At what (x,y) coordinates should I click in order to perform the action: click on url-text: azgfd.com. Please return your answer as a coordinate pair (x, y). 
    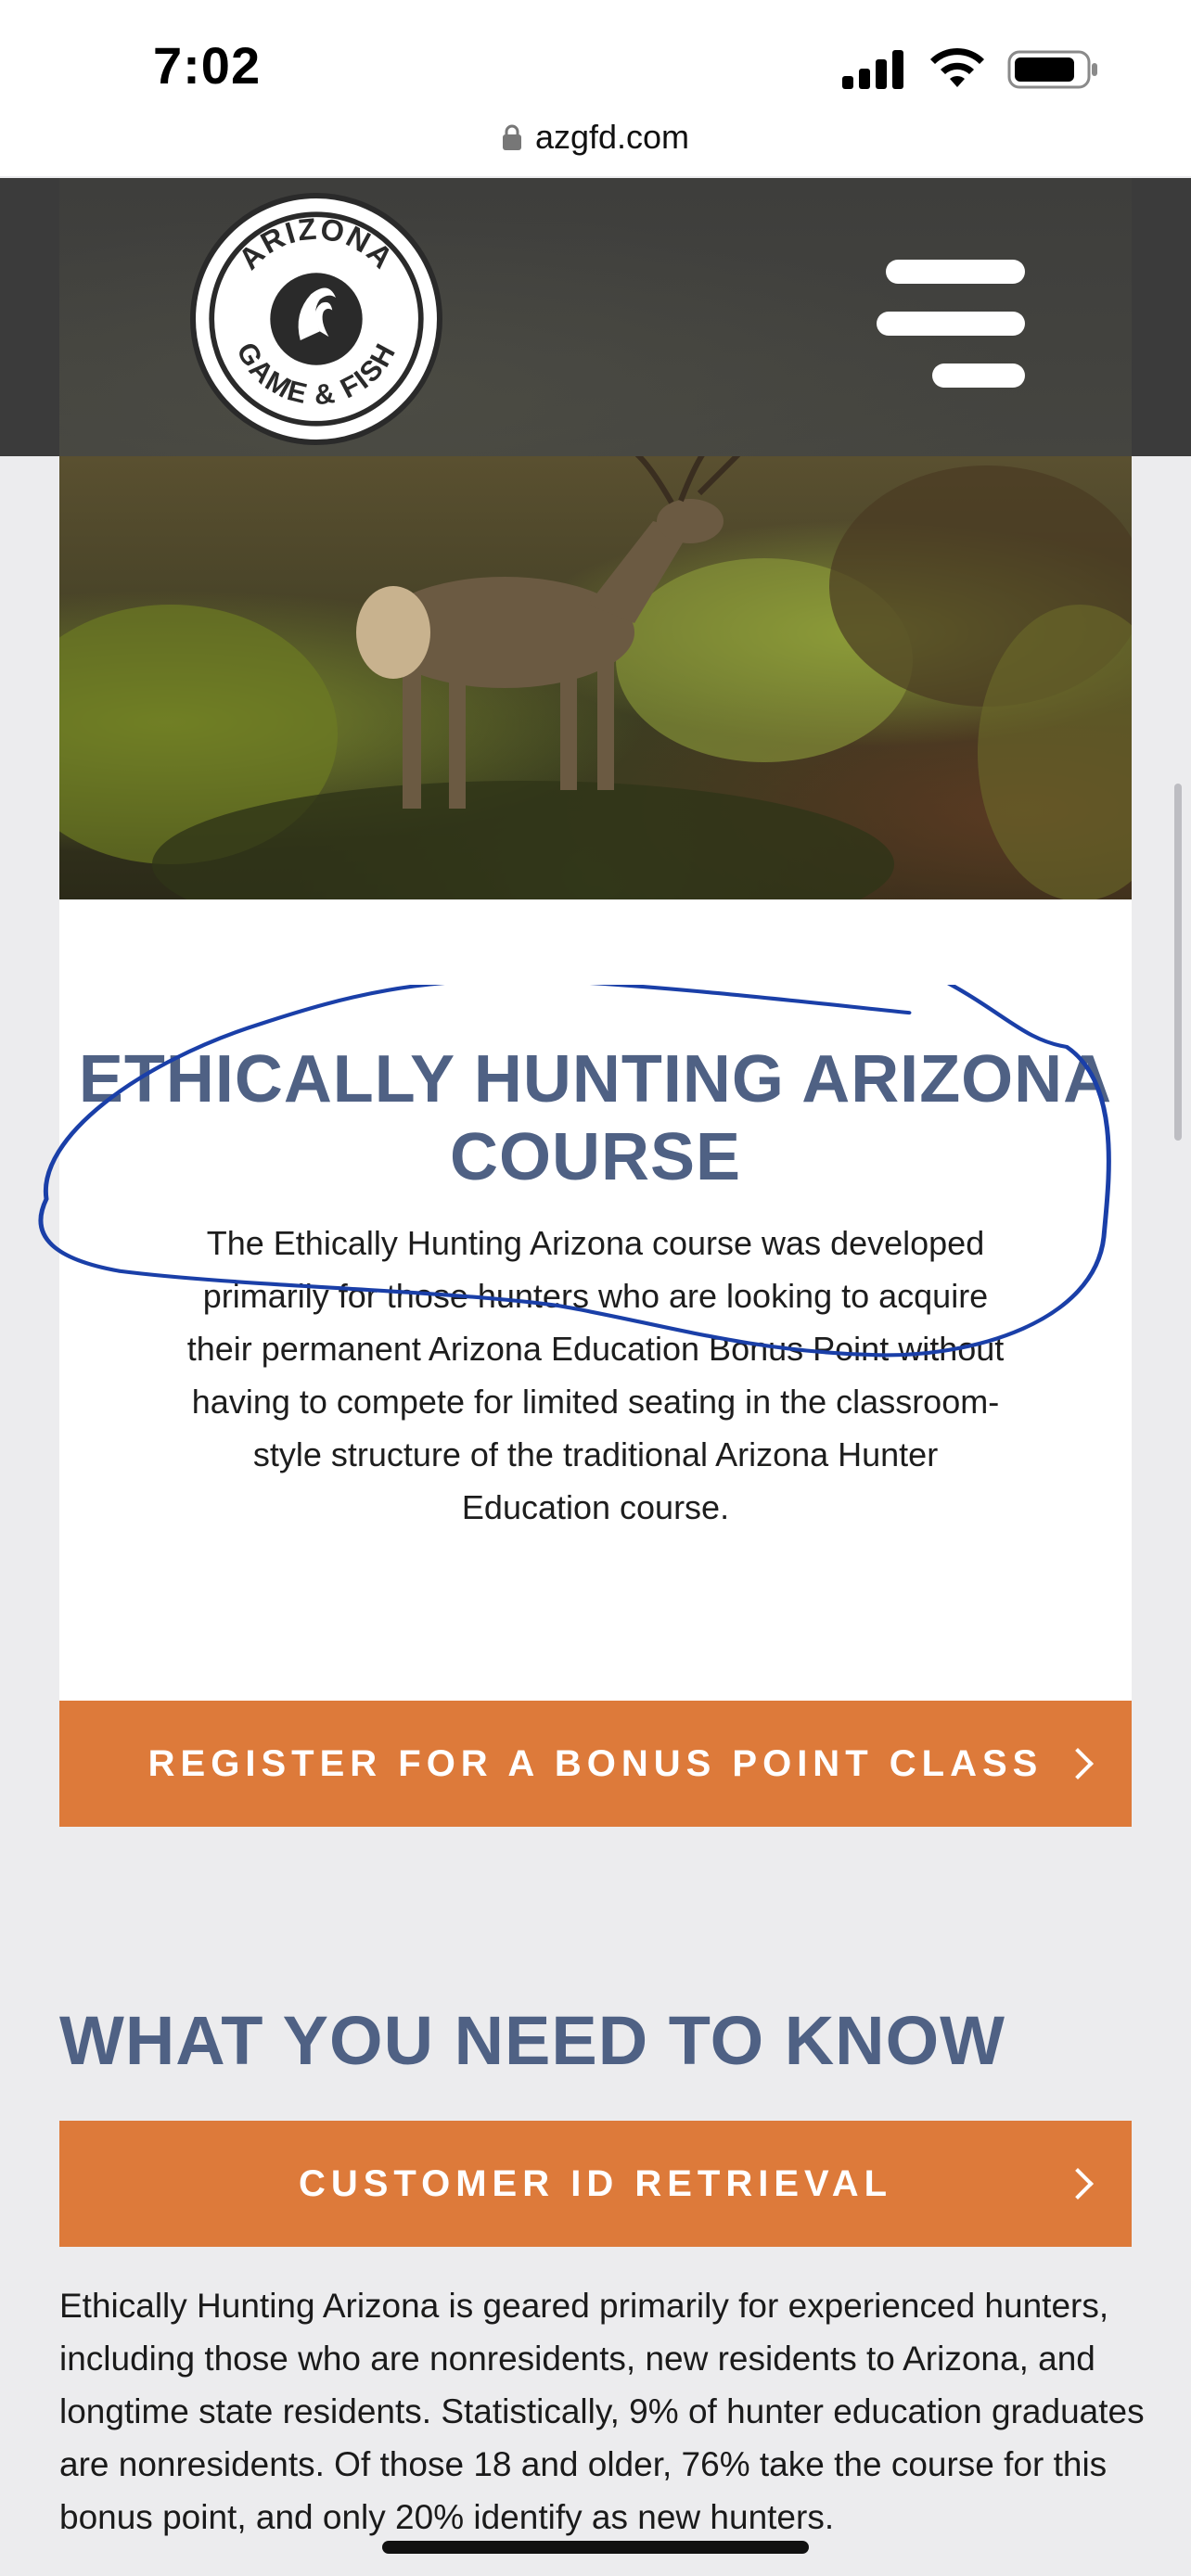
    Looking at the image, I should click on (612, 137).